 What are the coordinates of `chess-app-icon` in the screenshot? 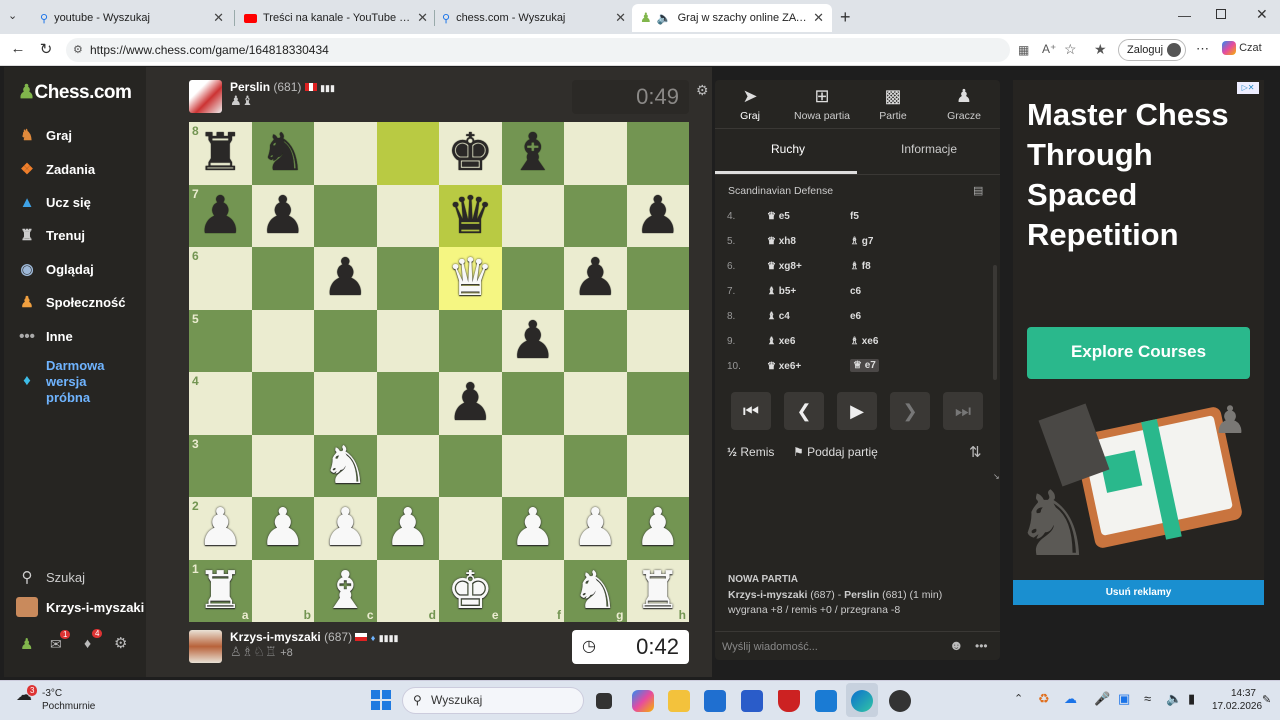 It's located at (900, 701).